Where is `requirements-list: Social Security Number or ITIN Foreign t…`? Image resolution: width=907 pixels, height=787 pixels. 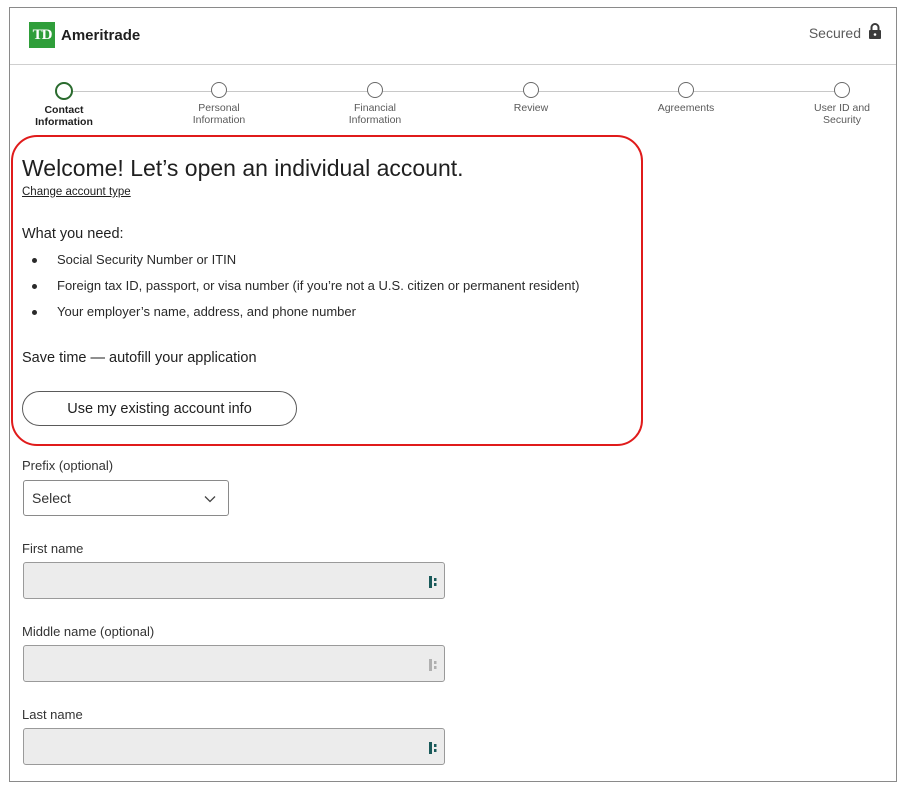 requirements-list: Social Security Number or ITIN Foreign t… is located at coordinates (300, 291).